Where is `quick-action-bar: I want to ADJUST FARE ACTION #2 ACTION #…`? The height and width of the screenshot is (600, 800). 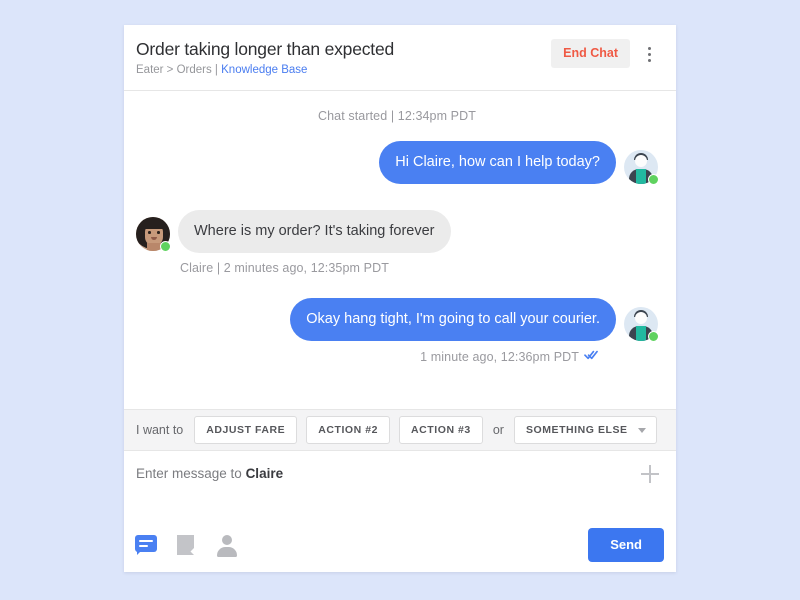
quick-action-bar: I want to ADJUST FARE ACTION #2 ACTION #… is located at coordinates (400, 430).